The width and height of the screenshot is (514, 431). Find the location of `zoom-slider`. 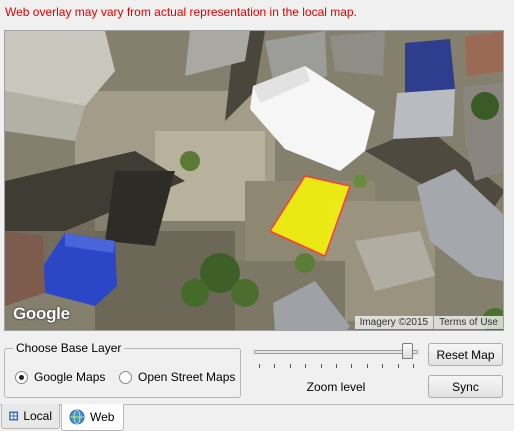

zoom-slider is located at coordinates (336, 355).